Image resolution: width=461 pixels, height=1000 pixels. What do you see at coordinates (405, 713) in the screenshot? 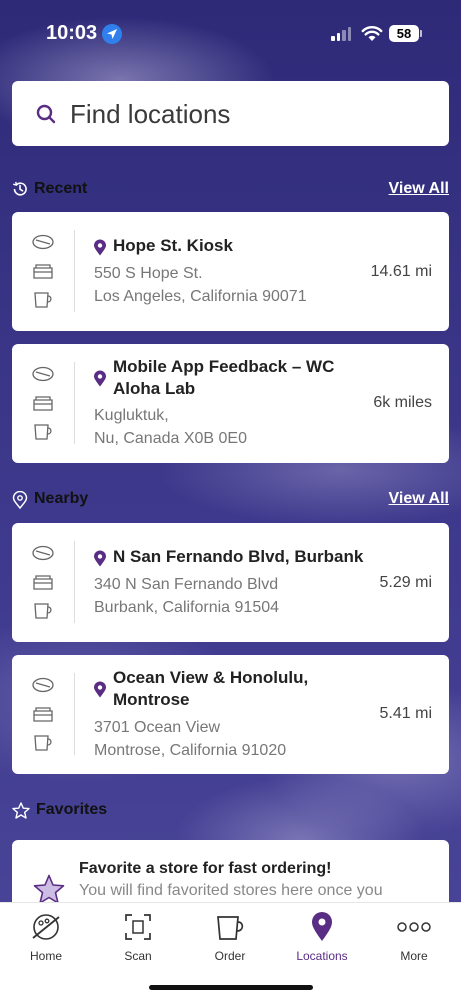
I see `store-distance: 5.41 mi` at bounding box center [405, 713].